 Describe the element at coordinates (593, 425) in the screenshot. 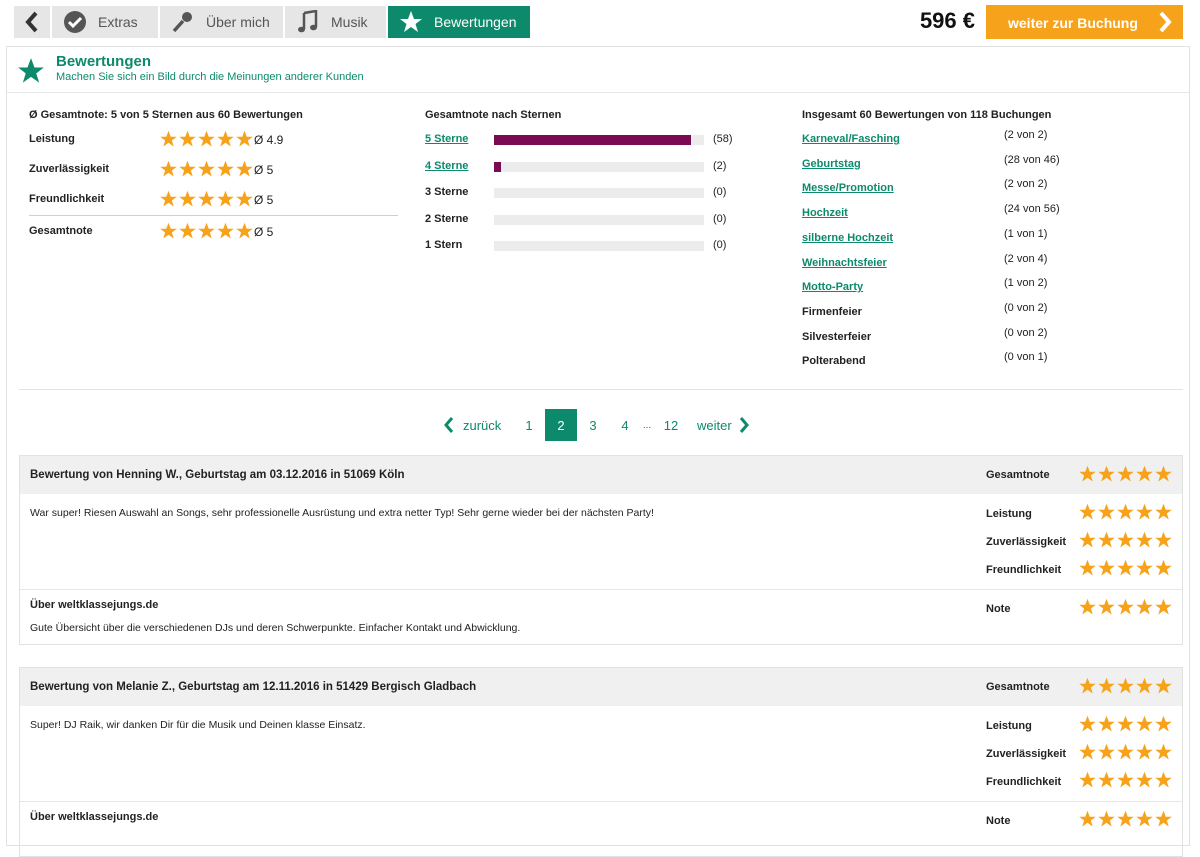

I see `pagination-page-3: 3` at that location.